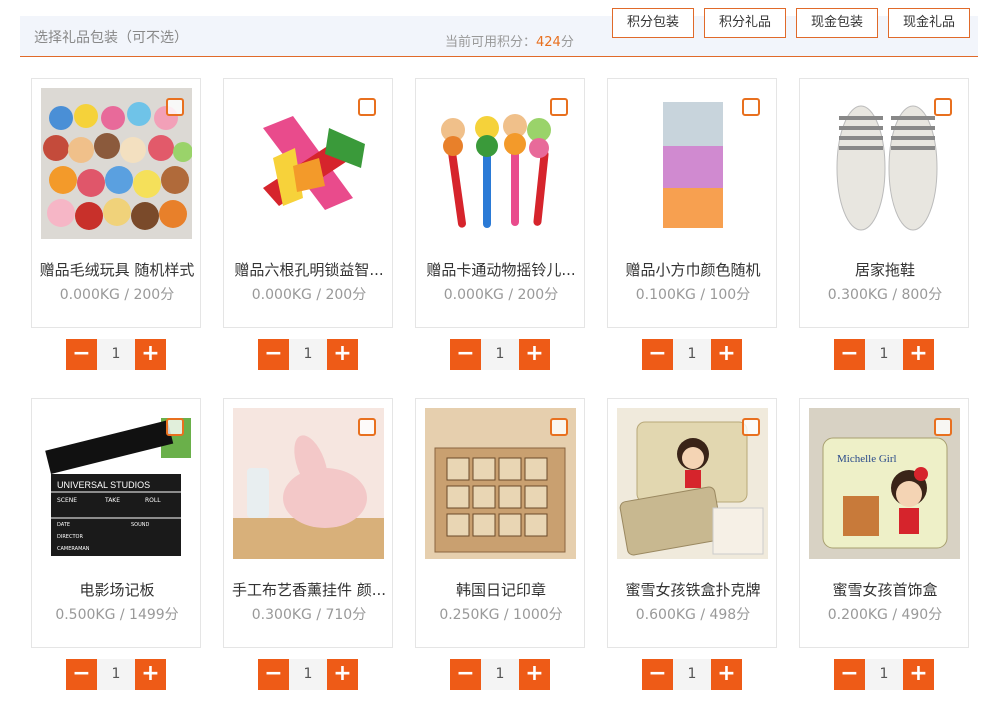 This screenshot has width=986, height=707. I want to click on product-card: 韩国日记印章 0.250KG / 1000分, so click(500, 523).